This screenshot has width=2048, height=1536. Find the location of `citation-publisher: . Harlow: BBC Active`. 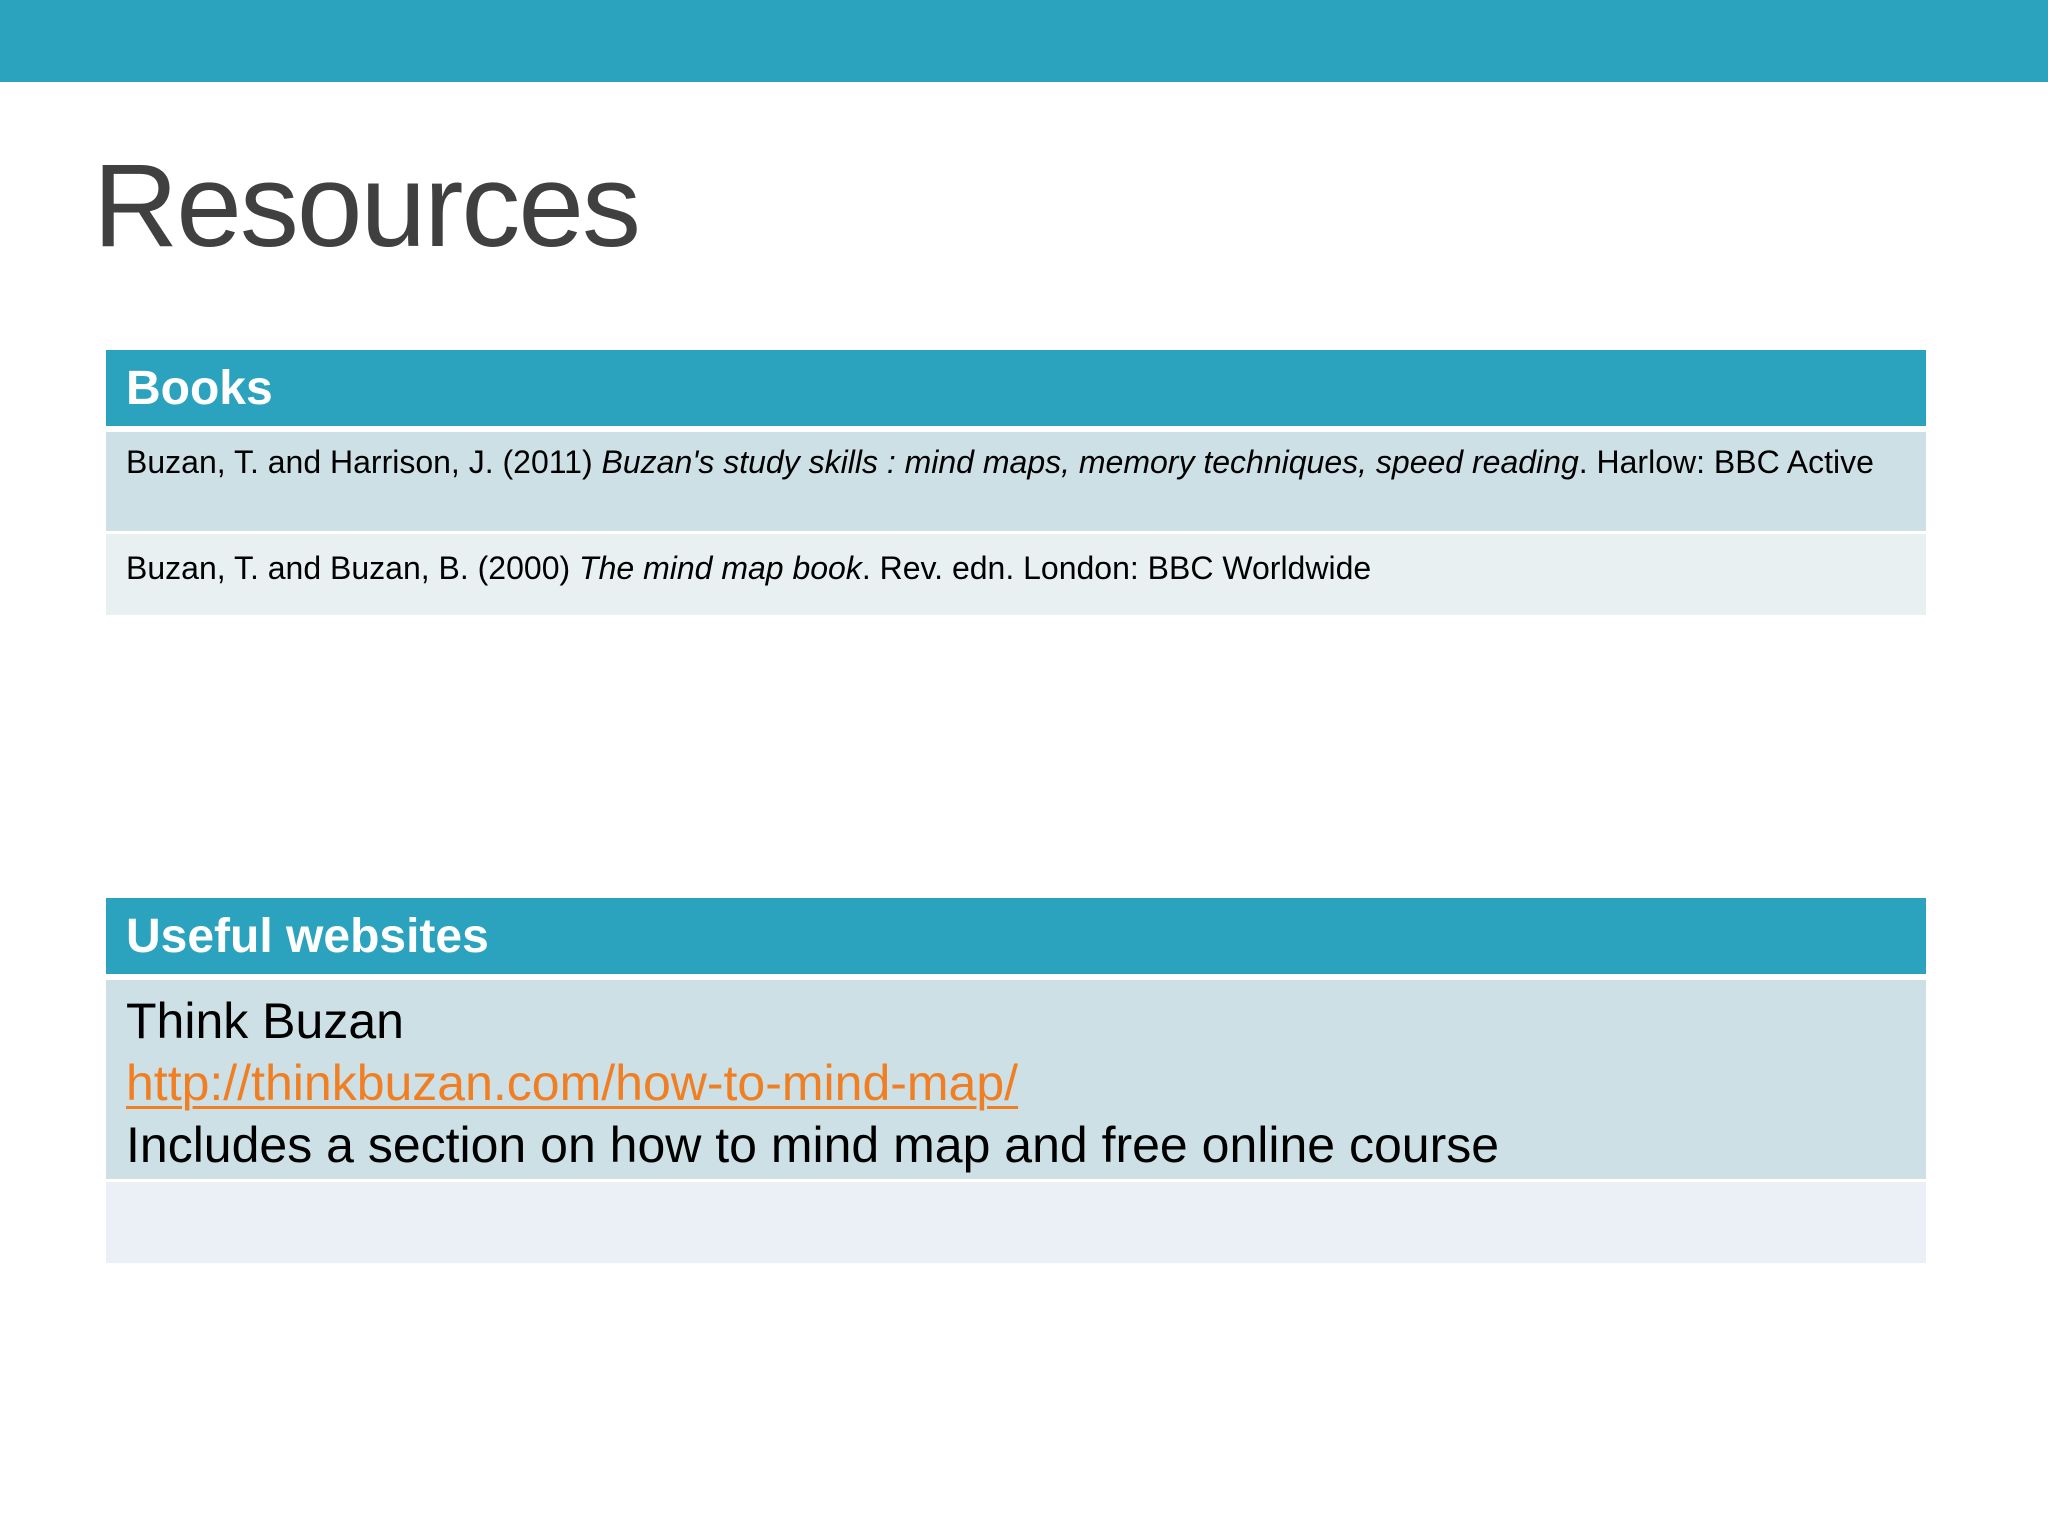

citation-publisher: . Harlow: BBC Active is located at coordinates (1726, 462).